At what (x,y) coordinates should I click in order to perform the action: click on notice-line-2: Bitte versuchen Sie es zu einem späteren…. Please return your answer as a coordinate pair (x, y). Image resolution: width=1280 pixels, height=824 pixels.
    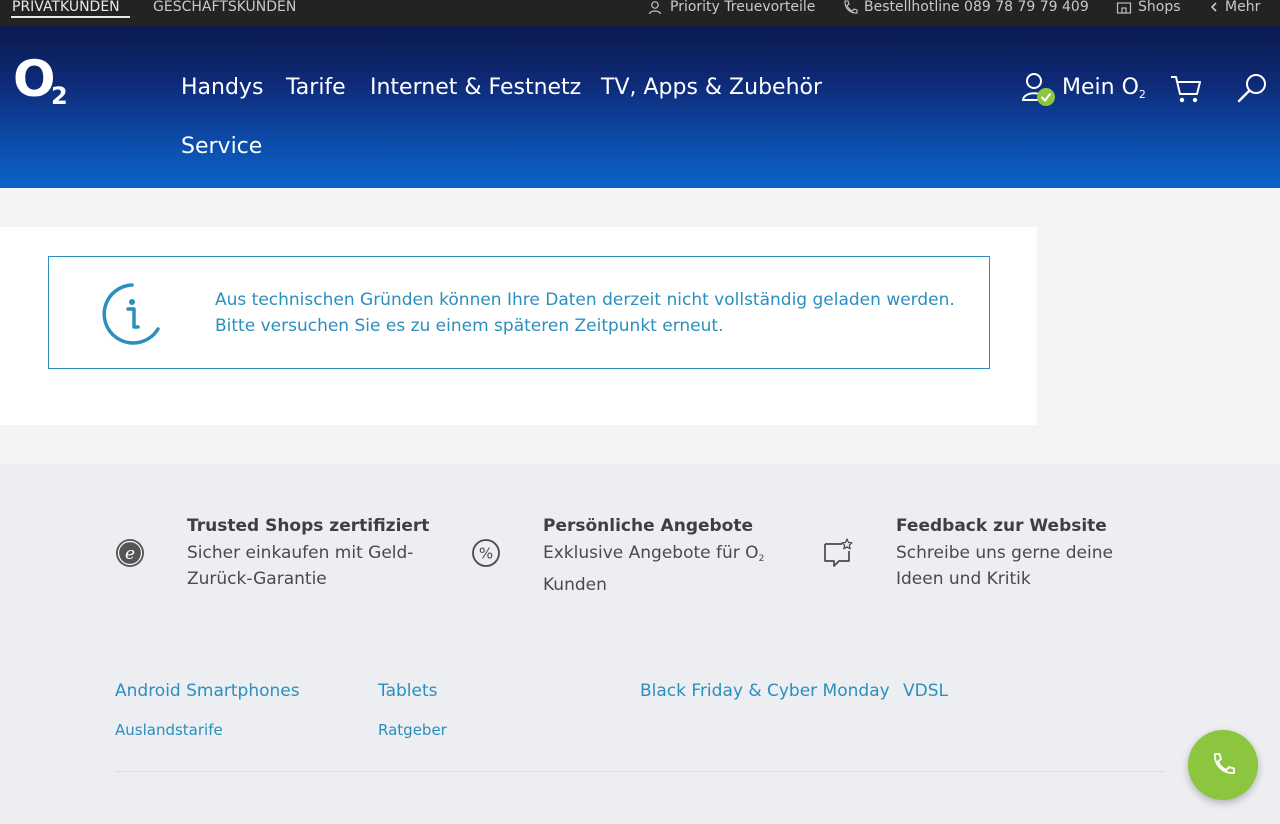
    Looking at the image, I should click on (469, 326).